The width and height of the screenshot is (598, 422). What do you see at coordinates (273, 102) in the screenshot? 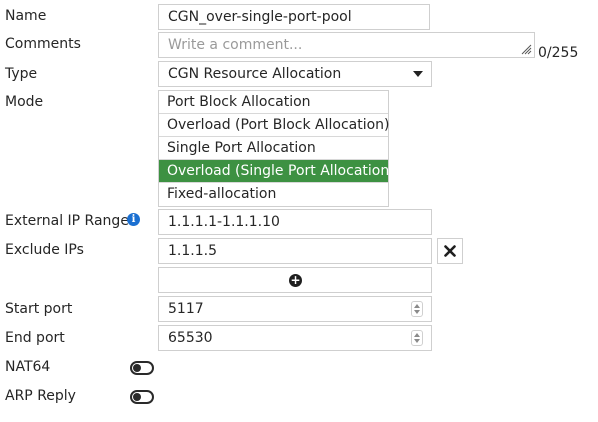
I see `mode-option: Port Block Allocation` at bounding box center [273, 102].